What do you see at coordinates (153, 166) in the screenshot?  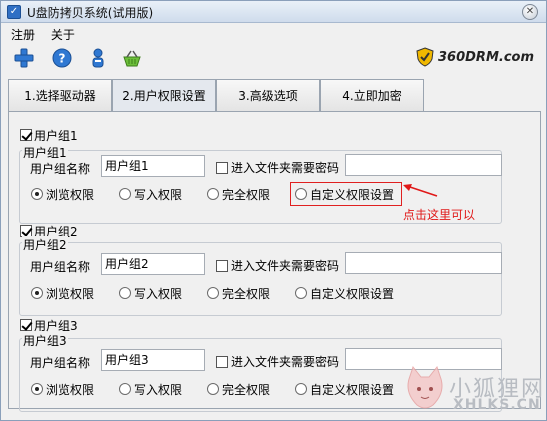 I see `group-name-input: 用户组1` at bounding box center [153, 166].